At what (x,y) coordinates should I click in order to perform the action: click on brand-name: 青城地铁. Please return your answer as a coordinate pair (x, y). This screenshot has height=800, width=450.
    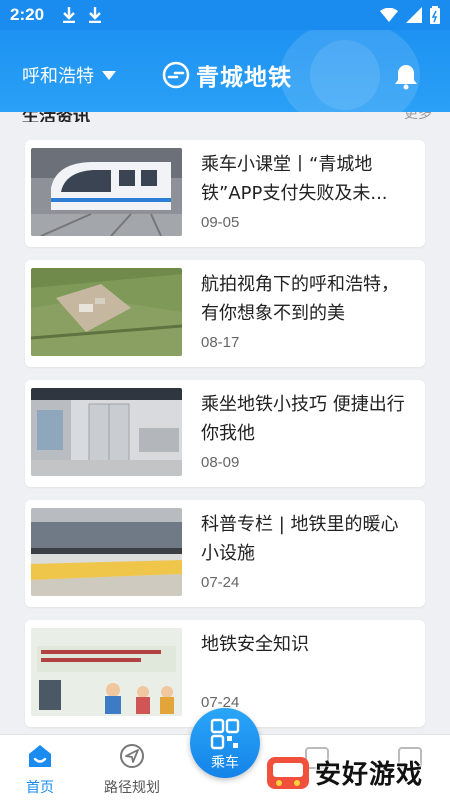
    Looking at the image, I should click on (244, 78).